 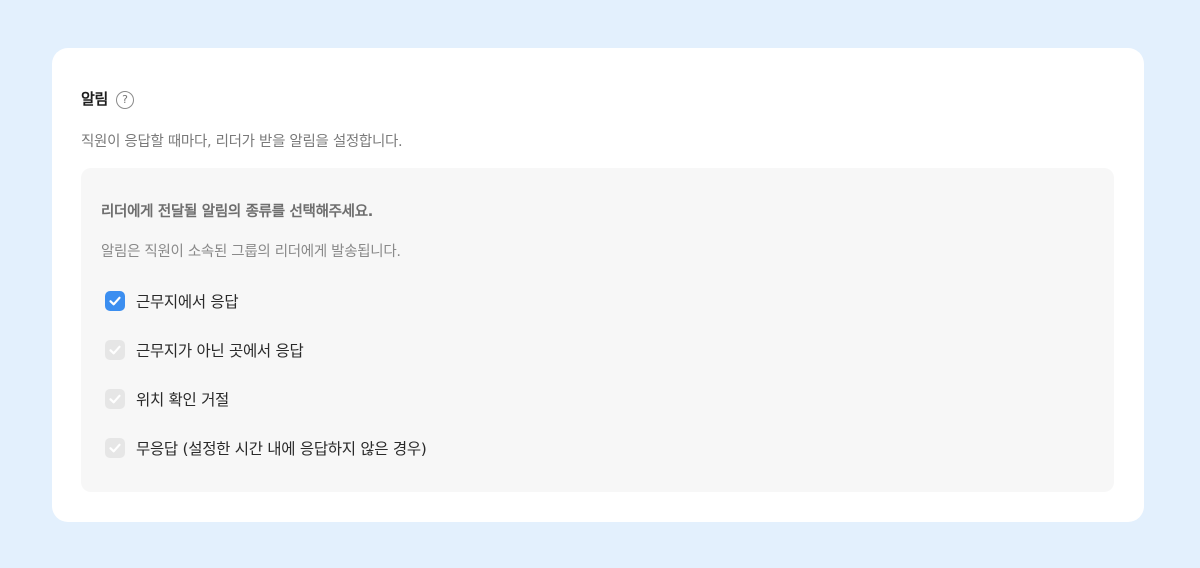 What do you see at coordinates (251, 252) in the screenshot?
I see `panel-subtext: 알림은 직원이 소속된 그룹의 리더에게 발송됩니다.` at bounding box center [251, 252].